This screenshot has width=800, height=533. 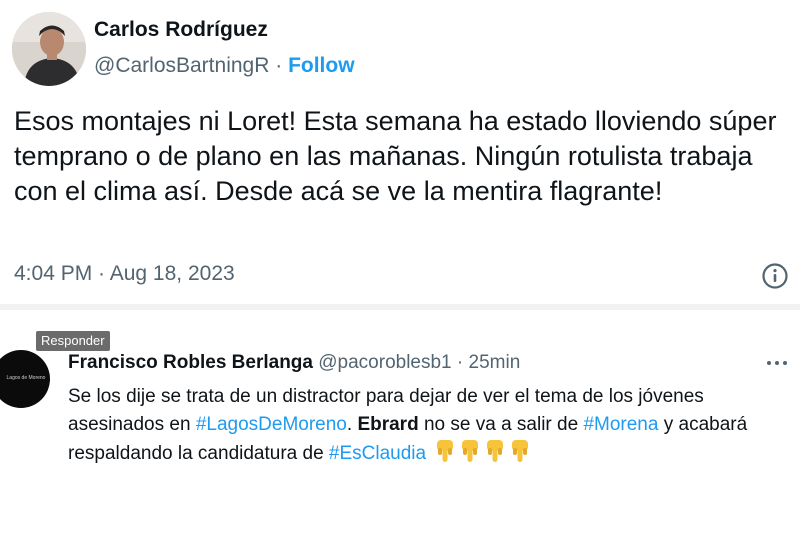 What do you see at coordinates (384, 362) in the screenshot?
I see `reply-author-handle: @pacoroblesb1` at bounding box center [384, 362].